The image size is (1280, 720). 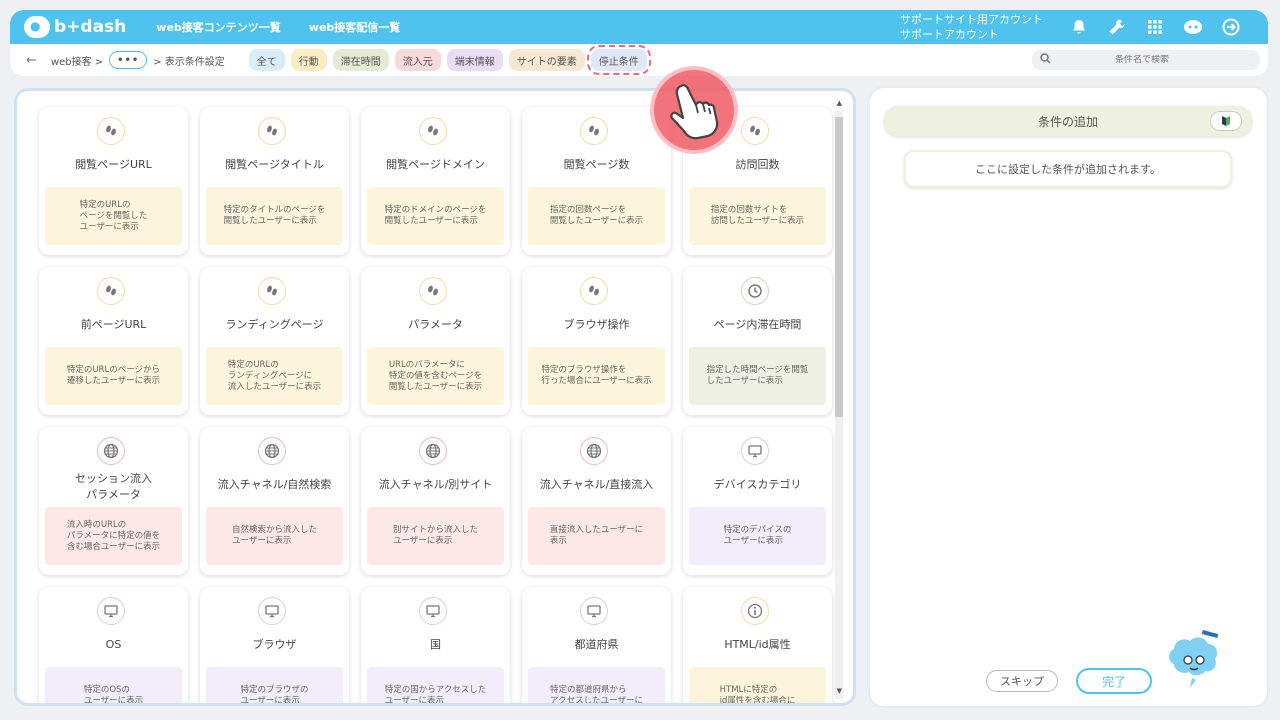 What do you see at coordinates (757, 341) in the screenshot?
I see `condition-card-stay-time: ページ内滞在時間 指定した時間ページを閲覧 したユーザーに表示` at bounding box center [757, 341].